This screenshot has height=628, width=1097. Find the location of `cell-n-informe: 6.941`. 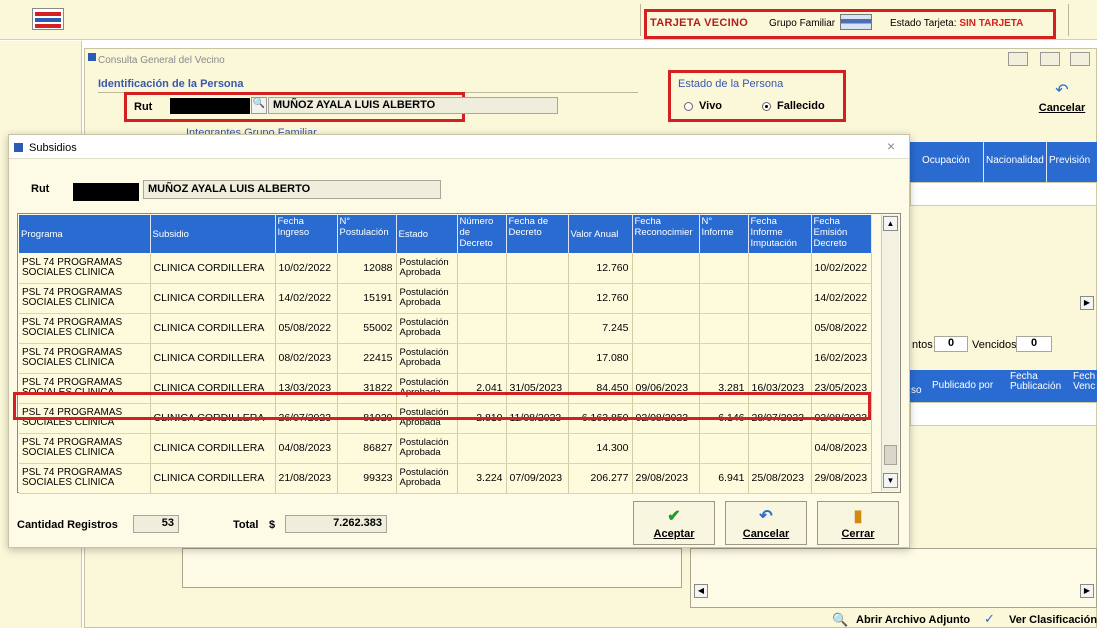

cell-n-informe: 6.941 is located at coordinates (724, 478).